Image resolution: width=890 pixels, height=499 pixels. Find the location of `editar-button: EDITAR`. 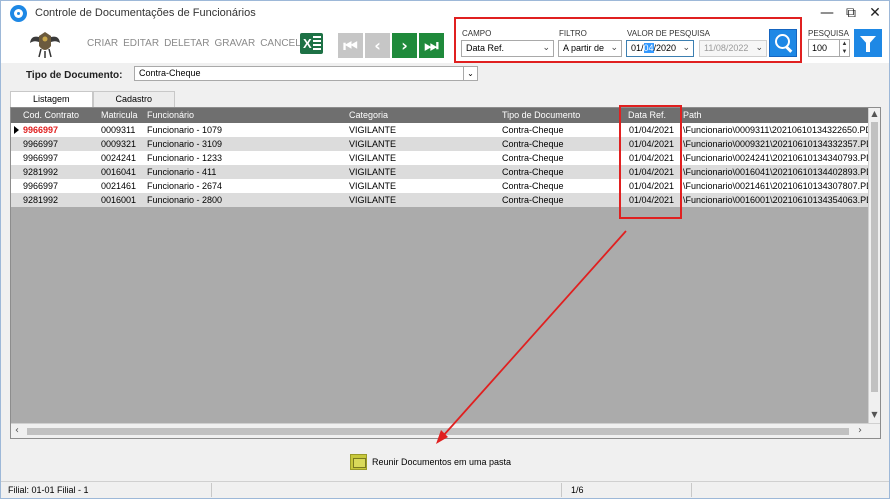

editar-button: EDITAR is located at coordinates (141, 43).